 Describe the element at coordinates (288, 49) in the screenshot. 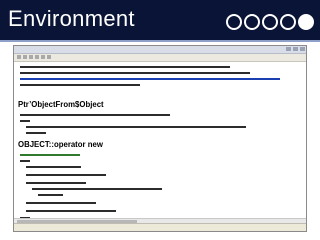

I see `minimize-icon` at that location.